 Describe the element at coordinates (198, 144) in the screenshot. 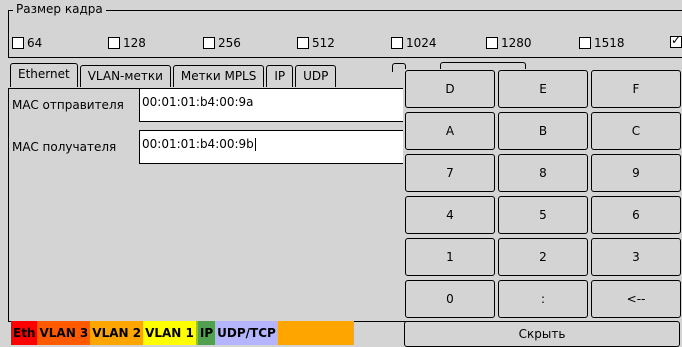

I see `dst-mac-value: 00:01:01:b4:00:9b` at that location.